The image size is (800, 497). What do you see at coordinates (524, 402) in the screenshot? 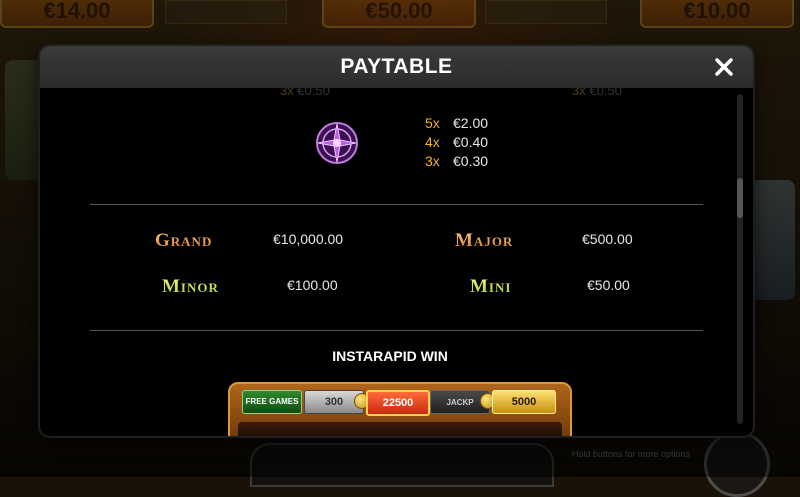
I see `instarapid-cell-5000: 5000` at bounding box center [524, 402].